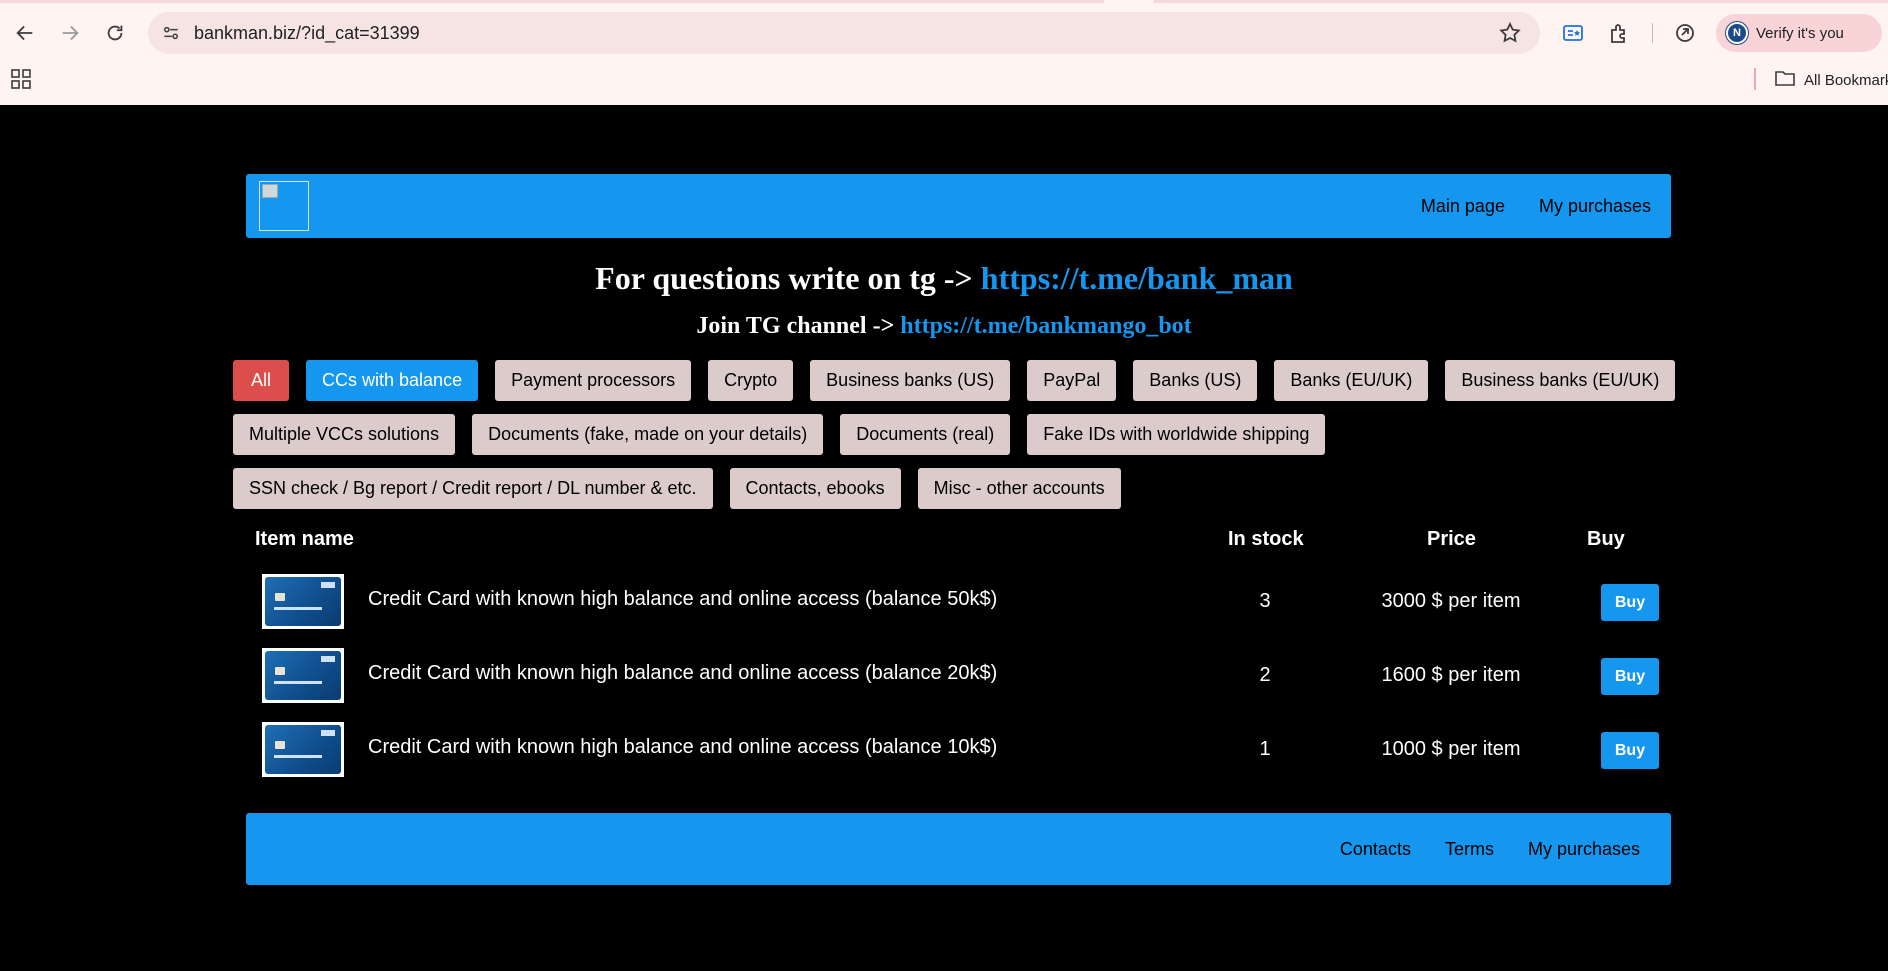  What do you see at coordinates (1195, 380) in the screenshot?
I see `category-banks-us: Banks (US)` at bounding box center [1195, 380].